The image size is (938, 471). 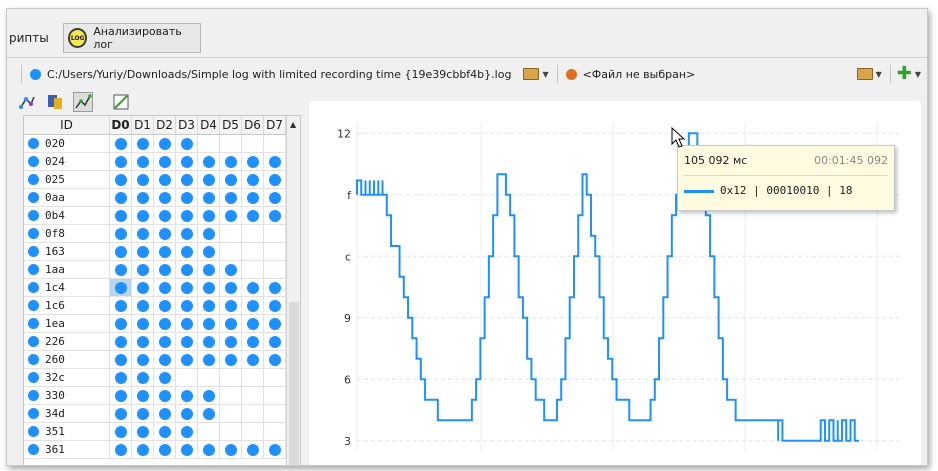 I want to click on add-icon: ✚, so click(x=904, y=74).